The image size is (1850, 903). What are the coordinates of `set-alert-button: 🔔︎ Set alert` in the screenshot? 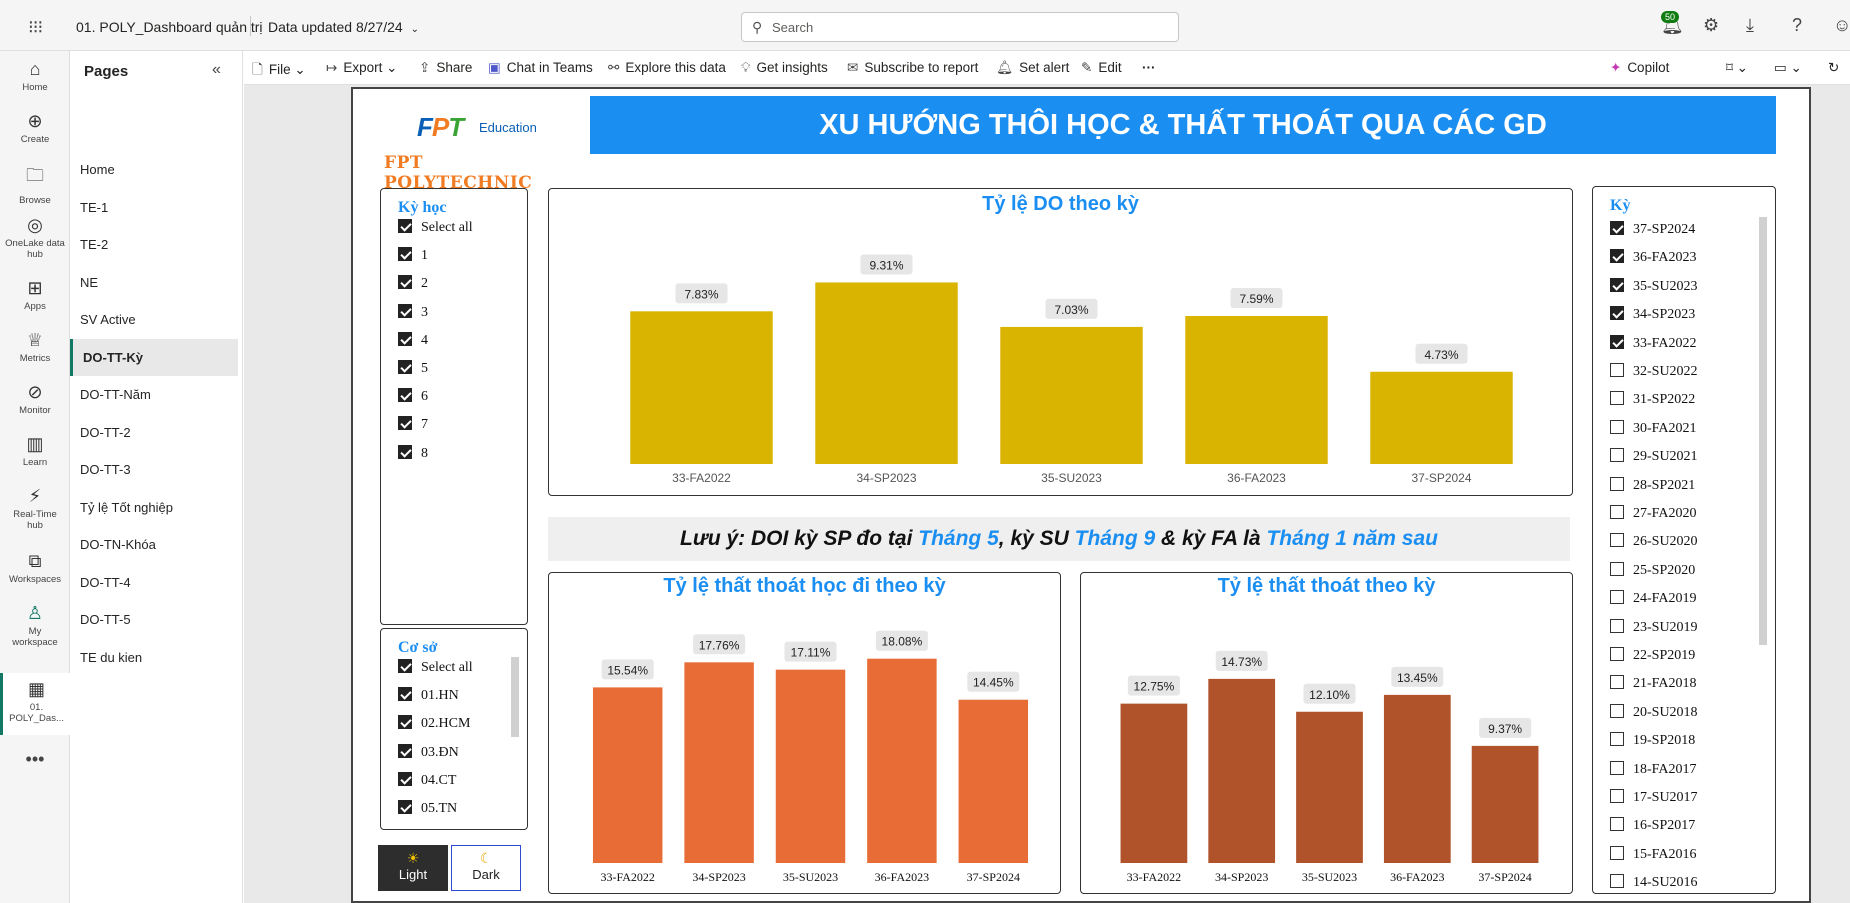 It's located at (1032, 68).